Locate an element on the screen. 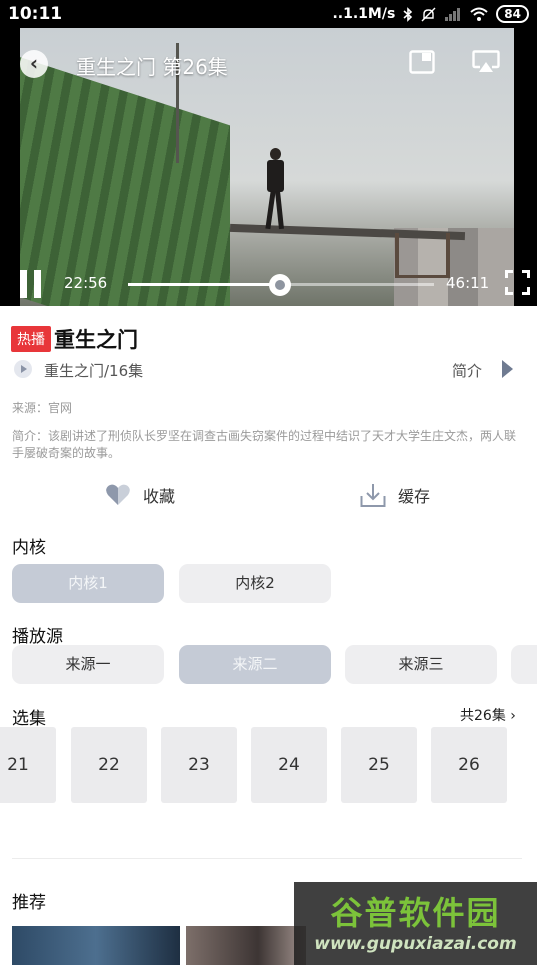 Image resolution: width=537 pixels, height=965 pixels. source-option-1: 来源一 is located at coordinates (88, 664).